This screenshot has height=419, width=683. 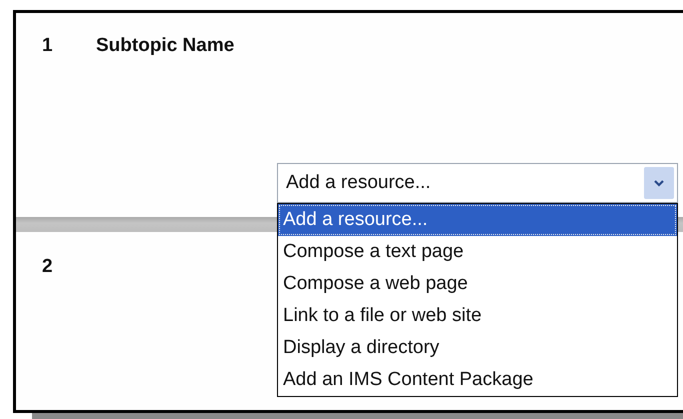 I want to click on section-number: 1, so click(x=48, y=46).